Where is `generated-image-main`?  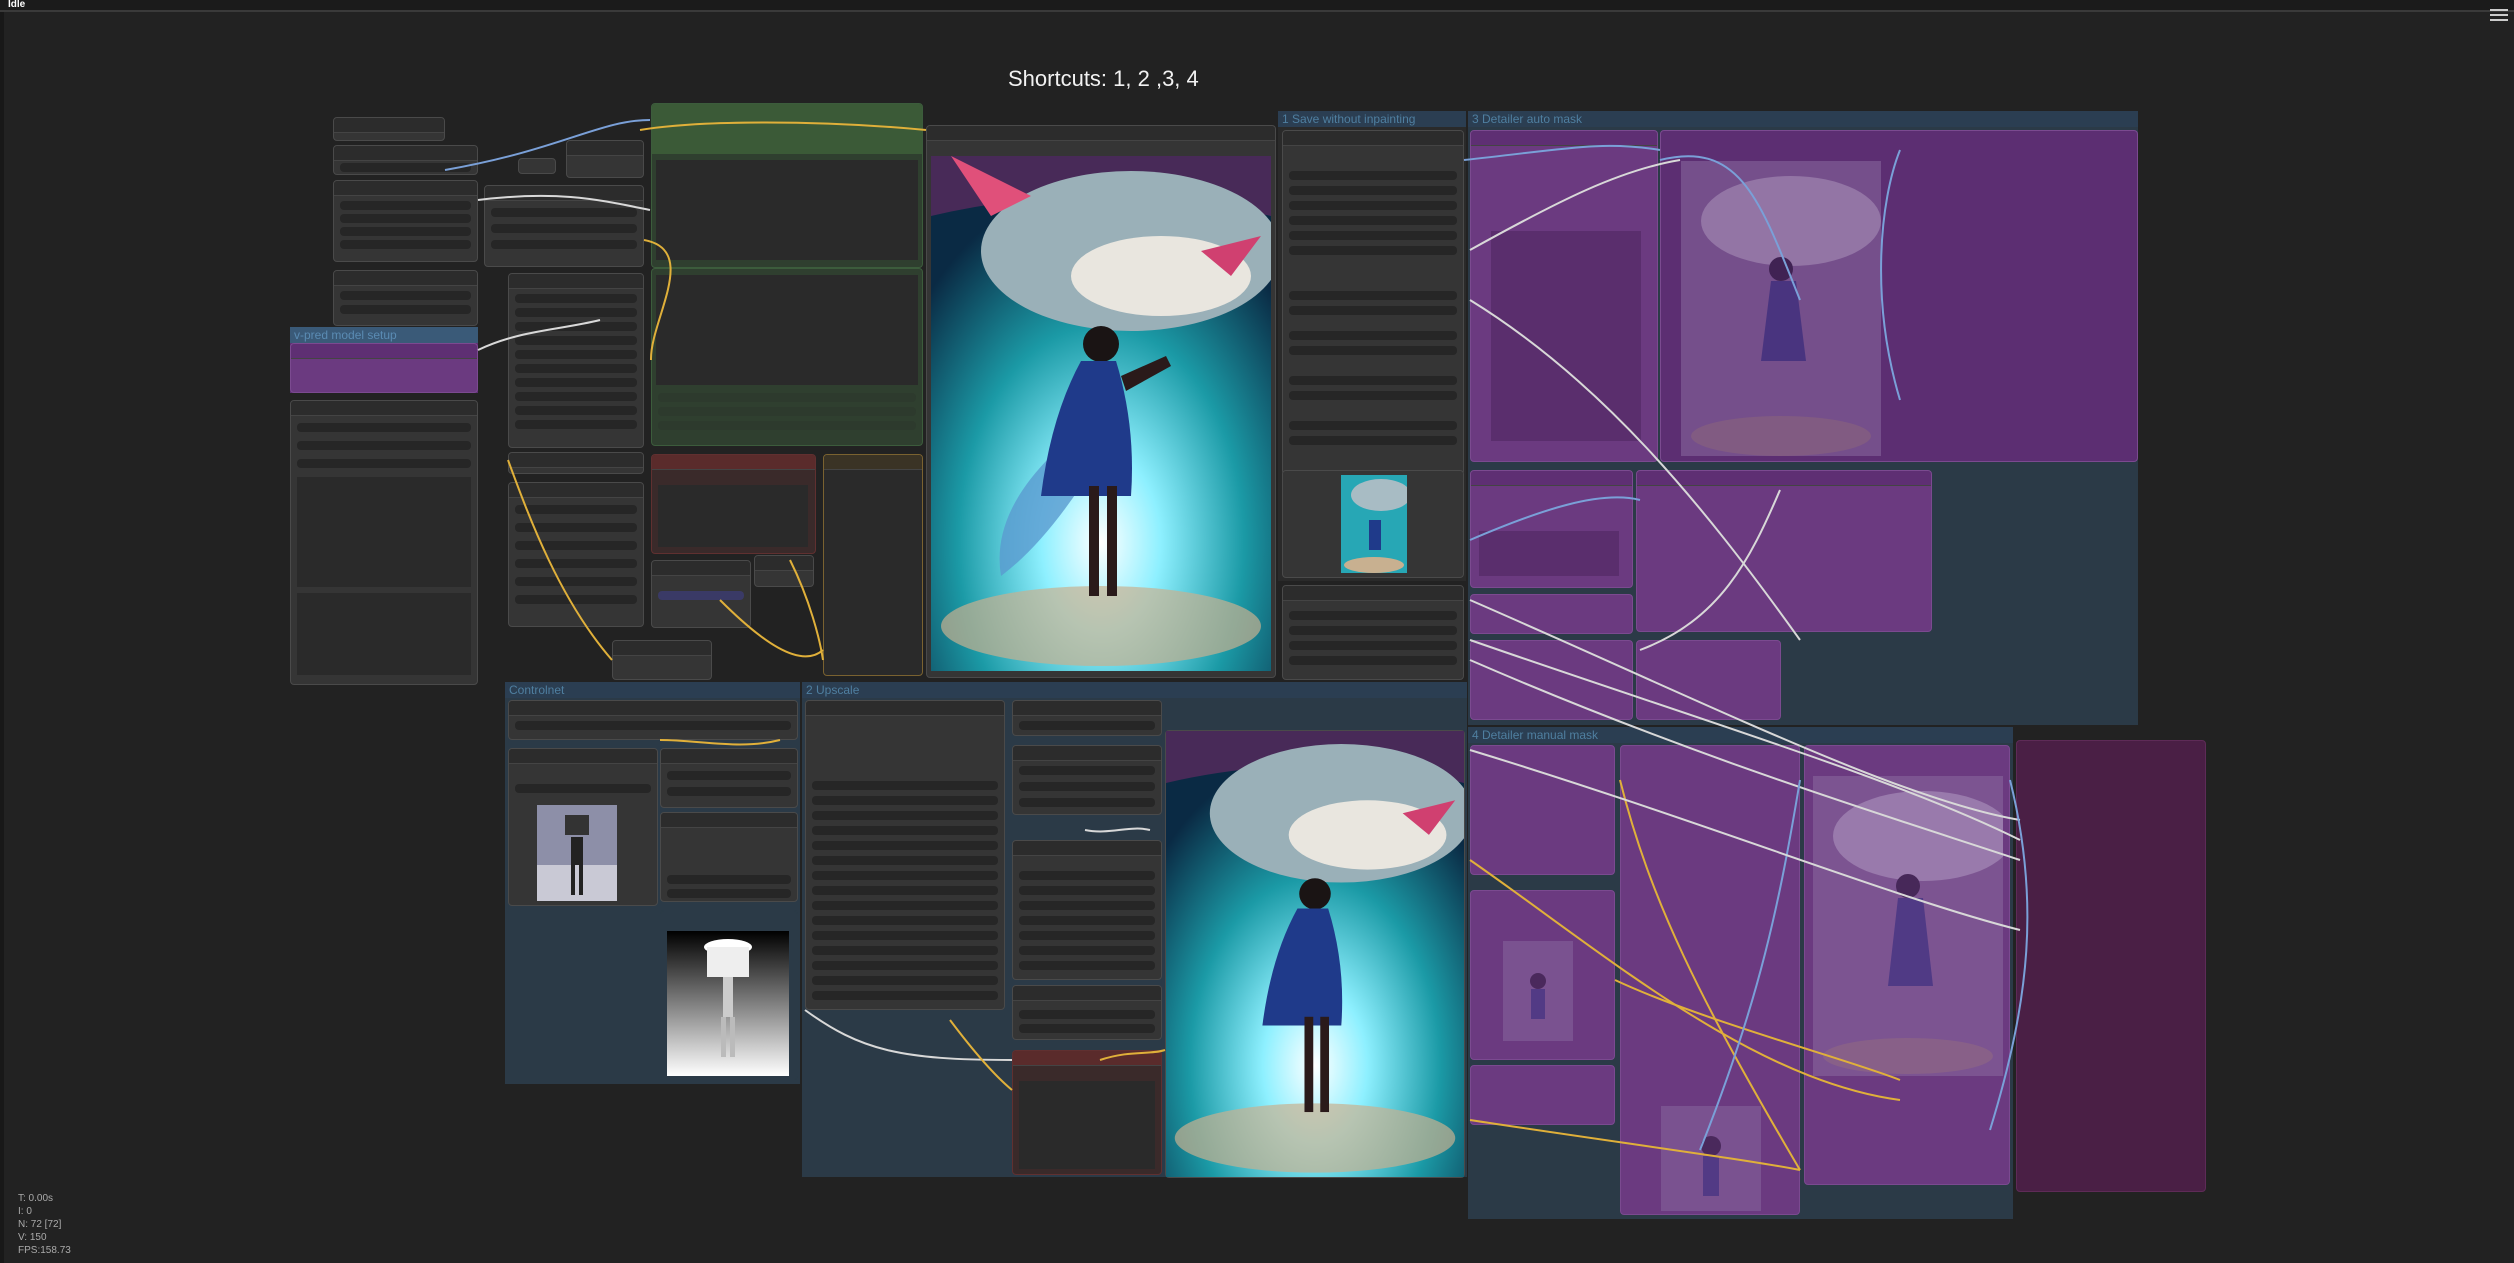
generated-image-main is located at coordinates (1101, 413).